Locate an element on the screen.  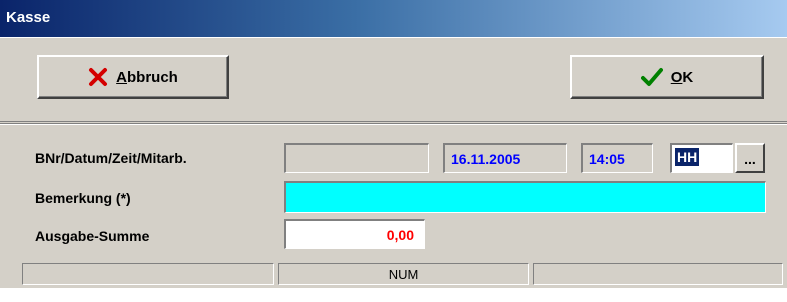
green-checkmark-icon is located at coordinates (651, 77).